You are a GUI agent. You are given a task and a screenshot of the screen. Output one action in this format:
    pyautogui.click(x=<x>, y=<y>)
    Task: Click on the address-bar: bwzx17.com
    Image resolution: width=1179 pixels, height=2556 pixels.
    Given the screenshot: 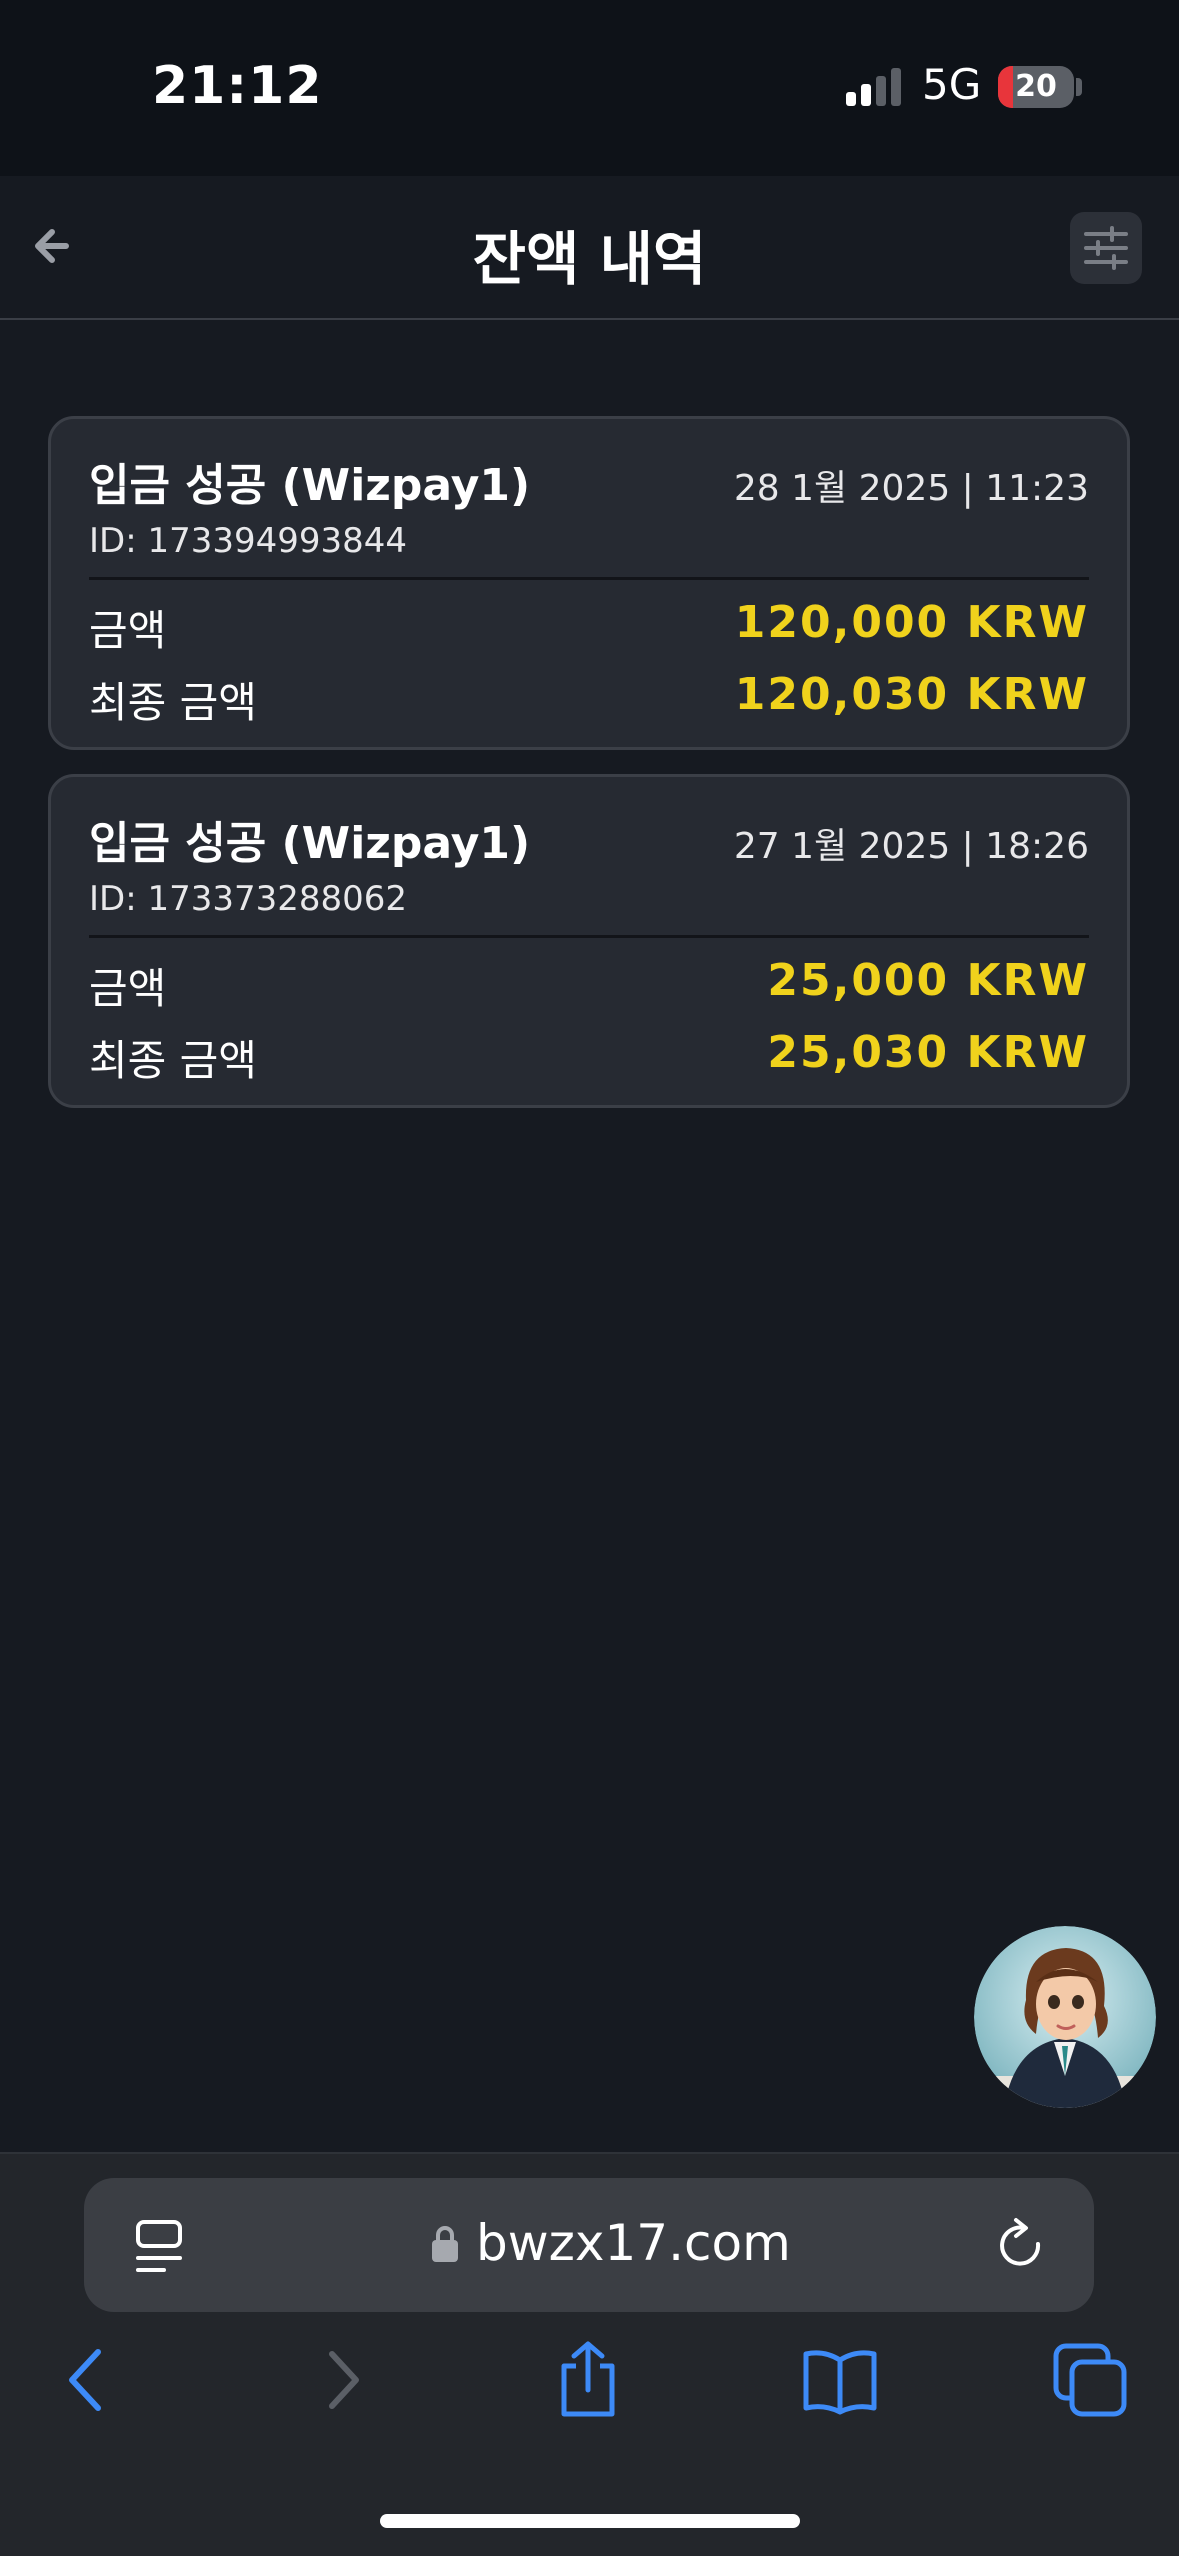 What is the action you would take?
    pyautogui.click(x=589, y=2245)
    